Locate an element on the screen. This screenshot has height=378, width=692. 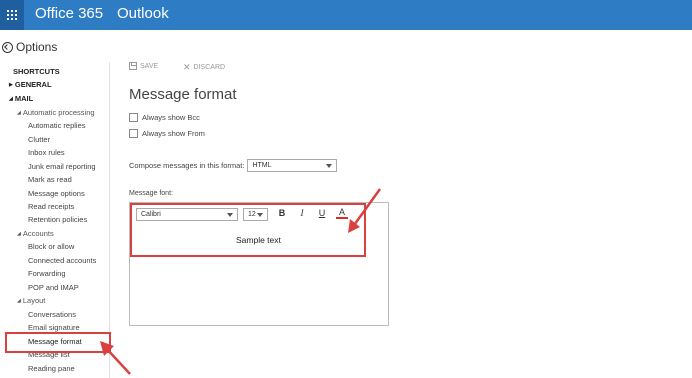
sidebar-group-accounts: ◢ Accounts is located at coordinates (35, 233).